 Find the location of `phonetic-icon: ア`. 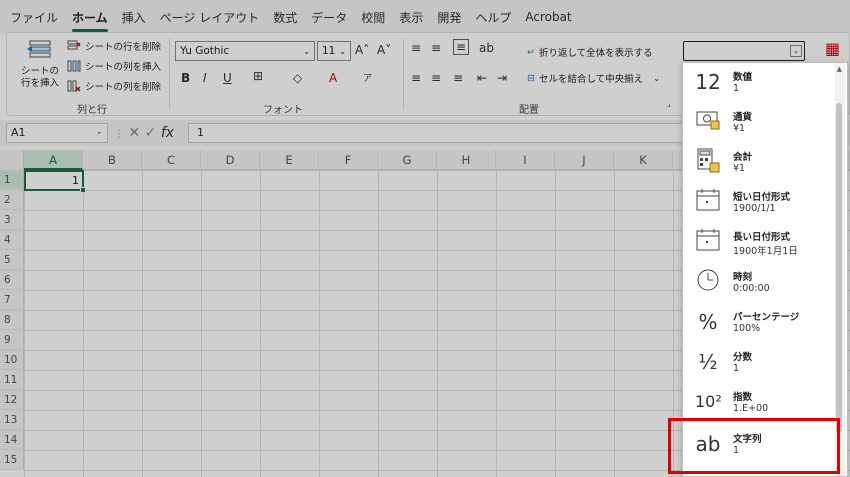

phonetic-icon: ア is located at coordinates (367, 77).